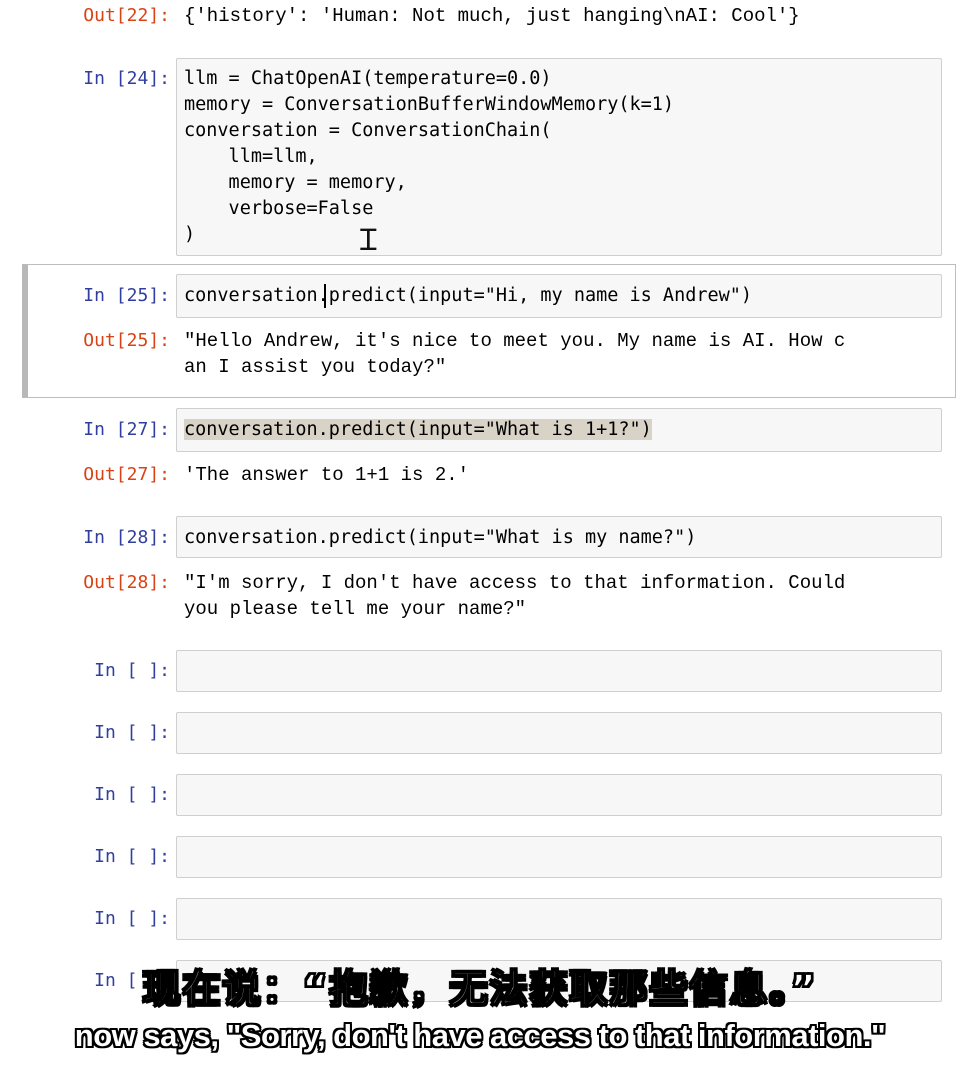 The image size is (960, 1080). What do you see at coordinates (327, 475) in the screenshot?
I see `output-text: 'The answer to 1+1 is 2.'` at bounding box center [327, 475].